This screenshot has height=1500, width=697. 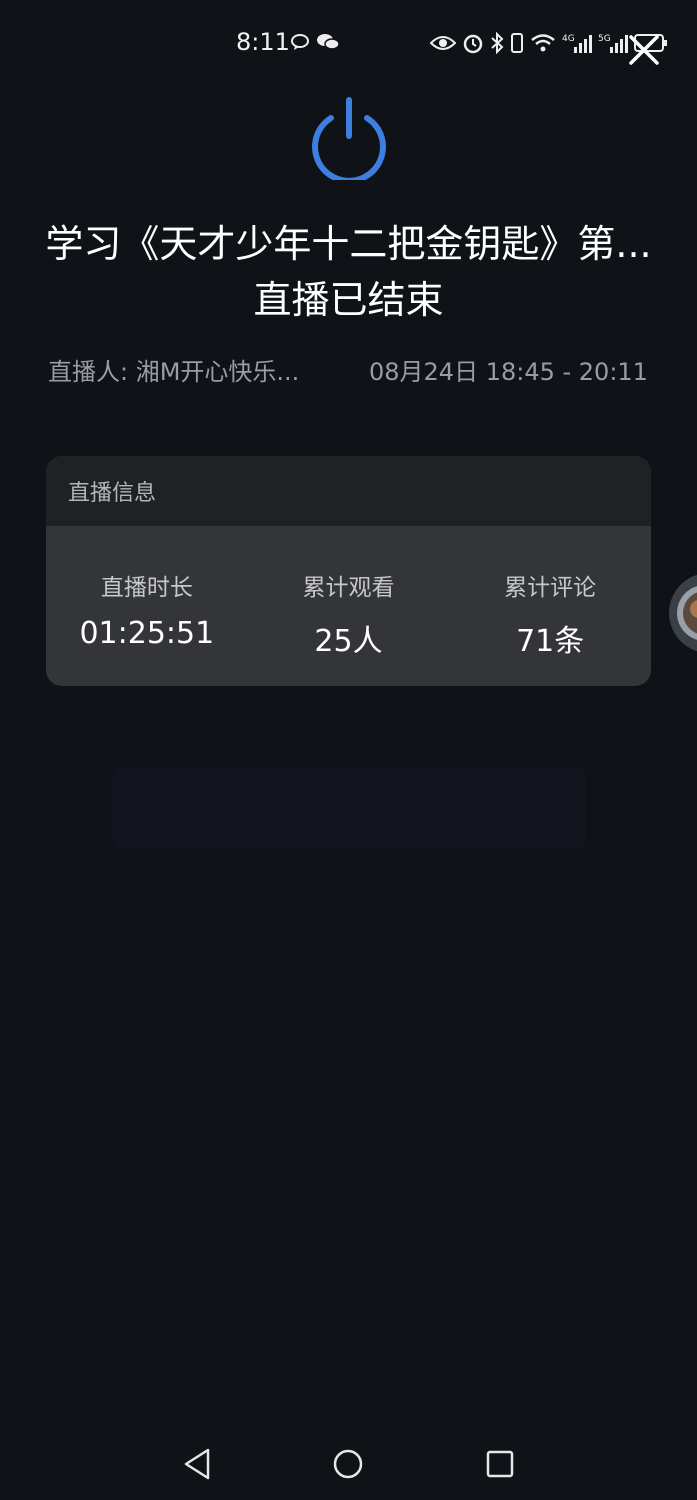 What do you see at coordinates (543, 43) in the screenshot?
I see `wifi-icon` at bounding box center [543, 43].